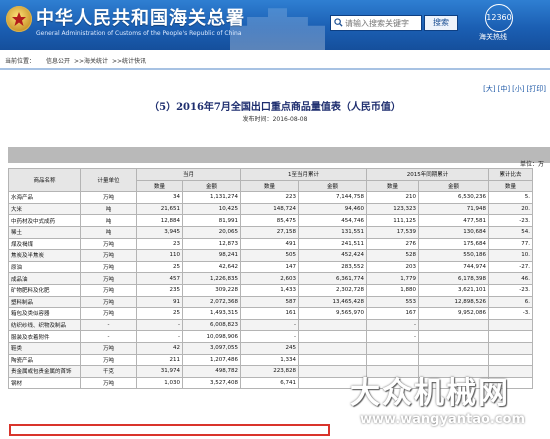 The width and height of the screenshot is (550, 439). Describe the element at coordinates (510, 255) in the screenshot. I see `cell-cmp: 10.` at that location.